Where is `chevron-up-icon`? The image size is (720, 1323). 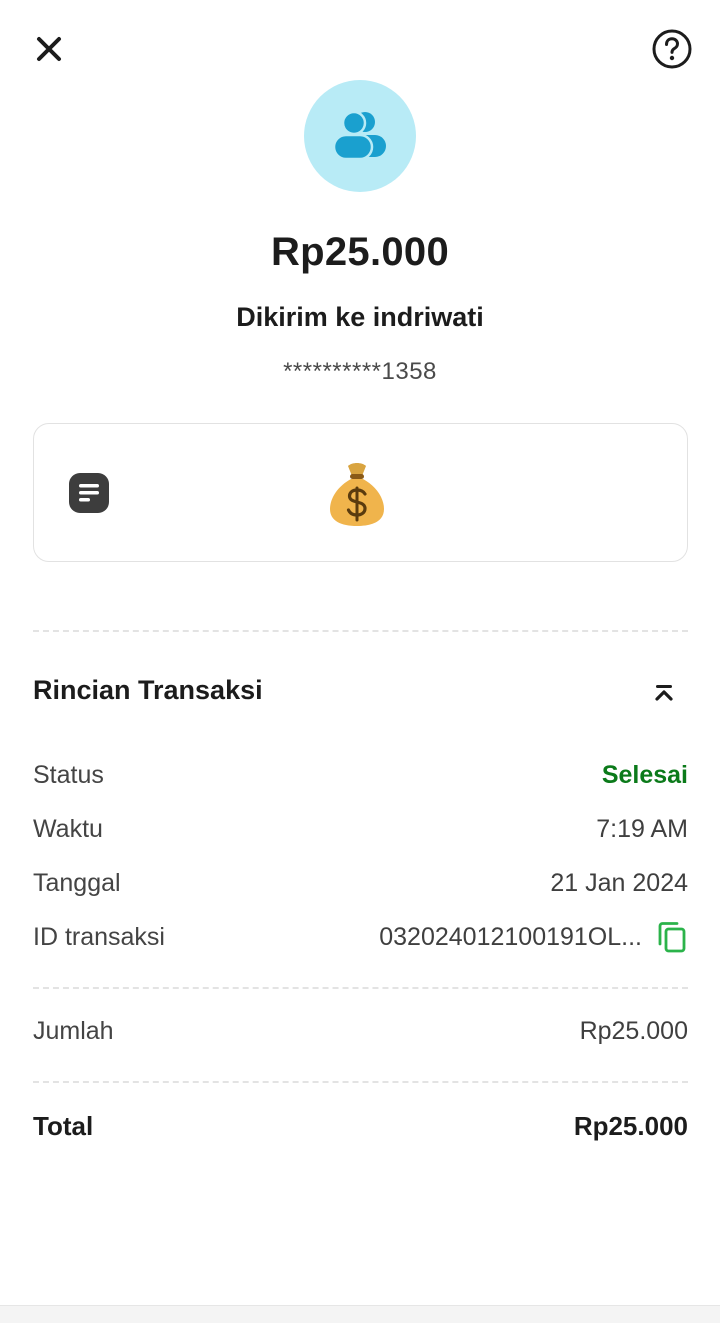
chevron-up-icon is located at coordinates (664, 693).